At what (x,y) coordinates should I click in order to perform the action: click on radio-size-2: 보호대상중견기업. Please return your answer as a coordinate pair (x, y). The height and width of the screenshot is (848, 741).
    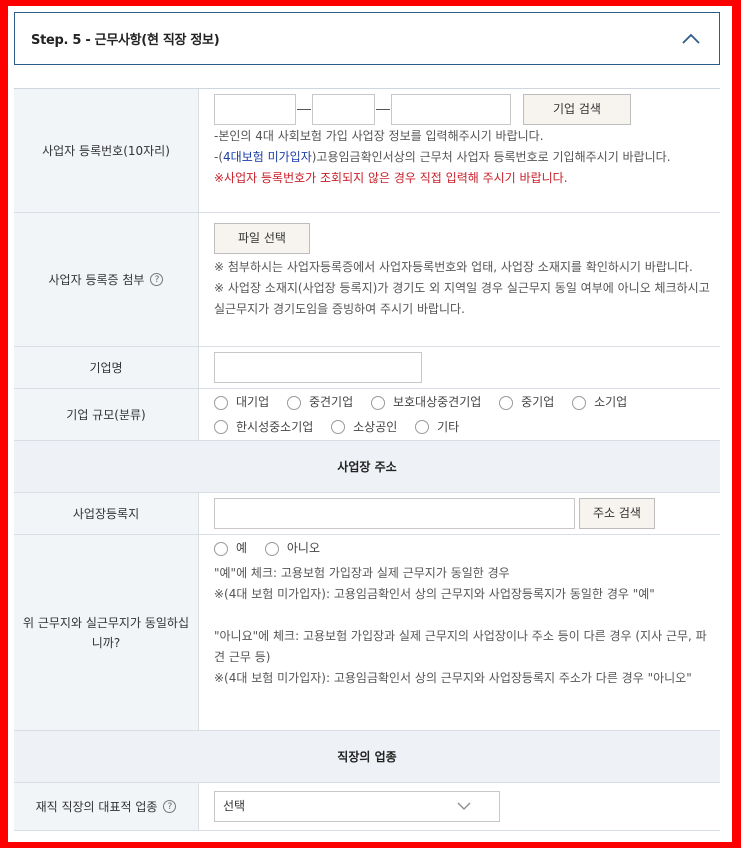
    Looking at the image, I should click on (426, 402).